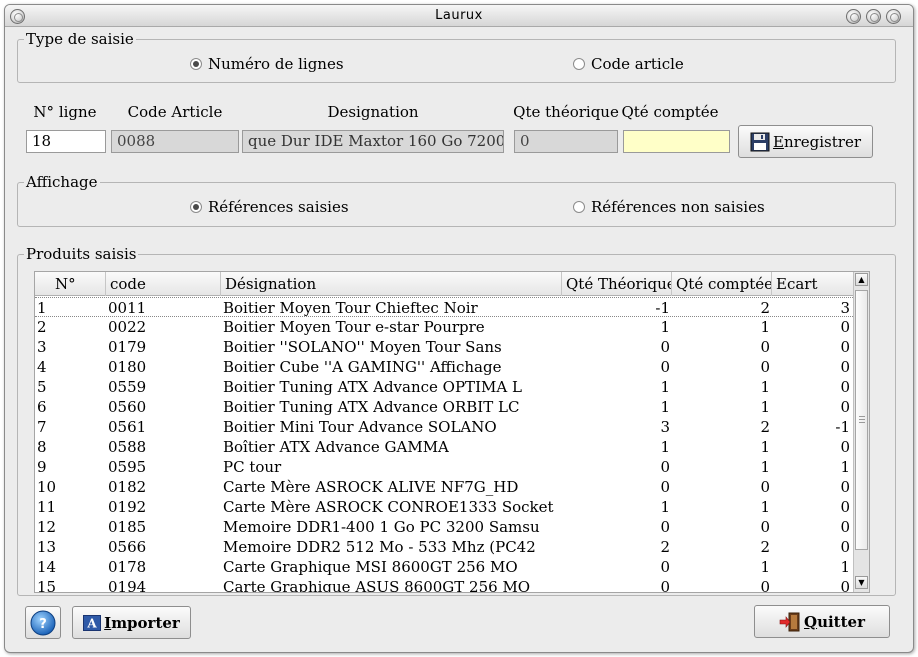 This screenshot has height=657, width=918. Describe the element at coordinates (47, 585) in the screenshot. I see `cell-num: 15` at that location.